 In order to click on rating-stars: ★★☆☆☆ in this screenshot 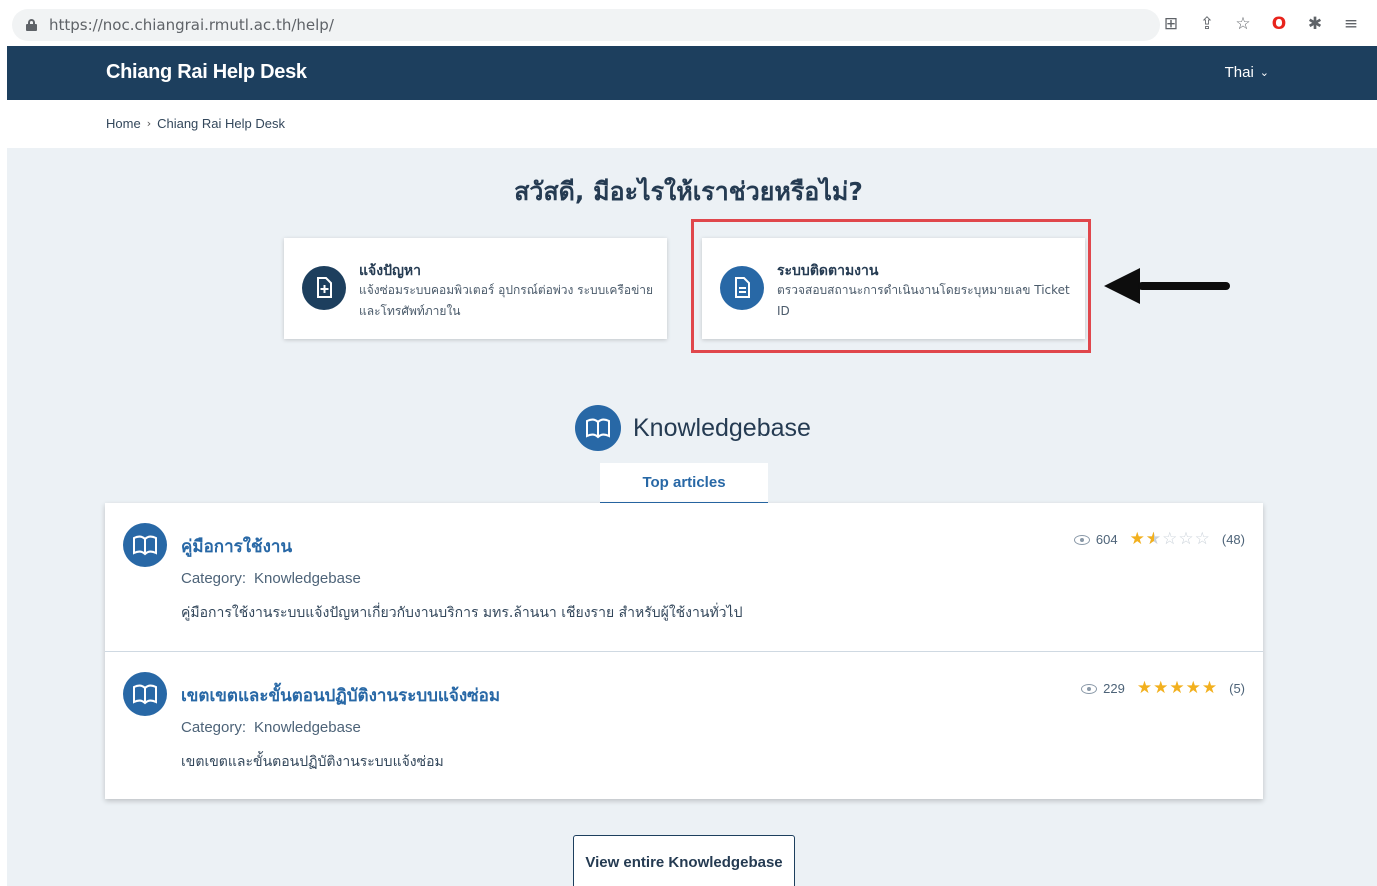, I will do `click(1169, 539)`.